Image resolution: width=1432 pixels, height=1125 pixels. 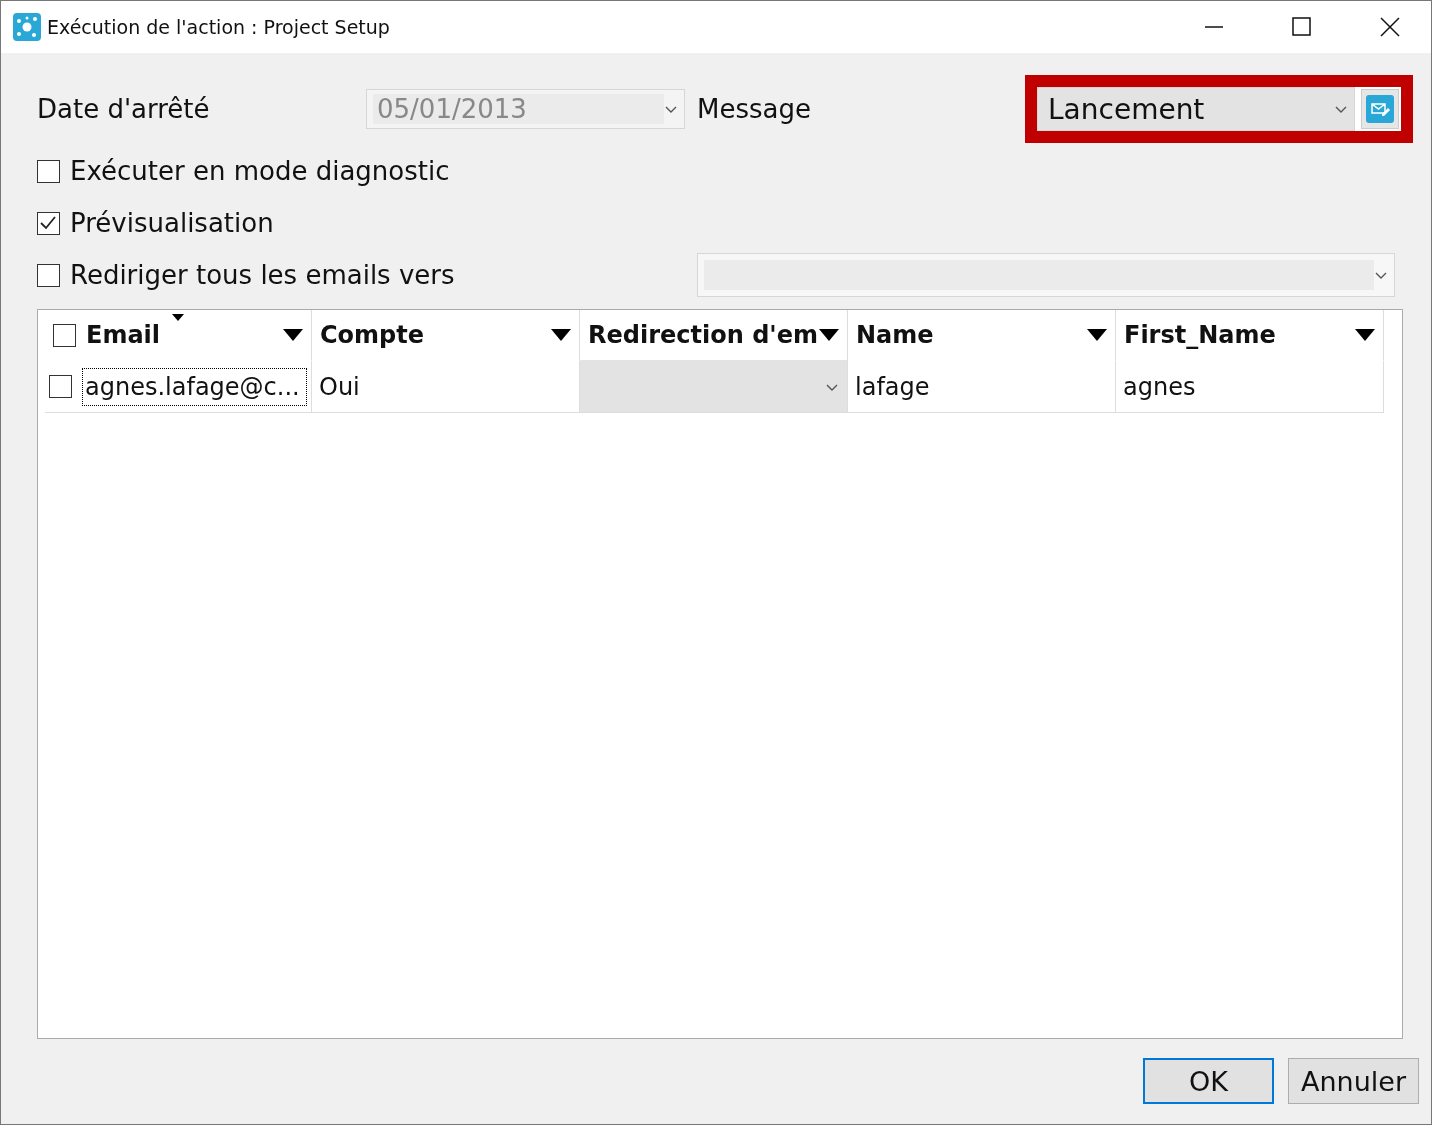 I want to click on minimize-icon, so click(x=1214, y=27).